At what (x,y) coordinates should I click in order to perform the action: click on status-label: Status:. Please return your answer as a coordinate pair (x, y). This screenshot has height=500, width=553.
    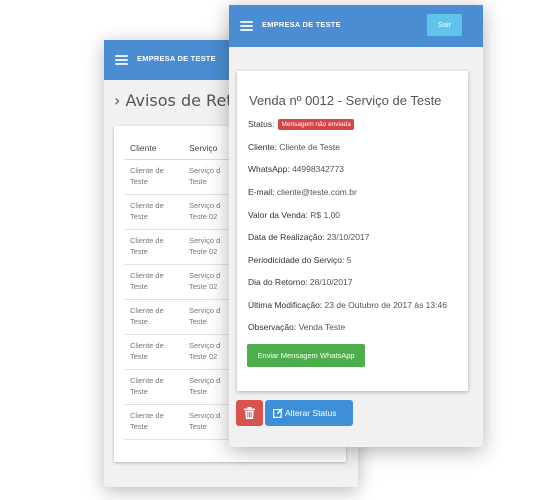
    Looking at the image, I should click on (261, 124).